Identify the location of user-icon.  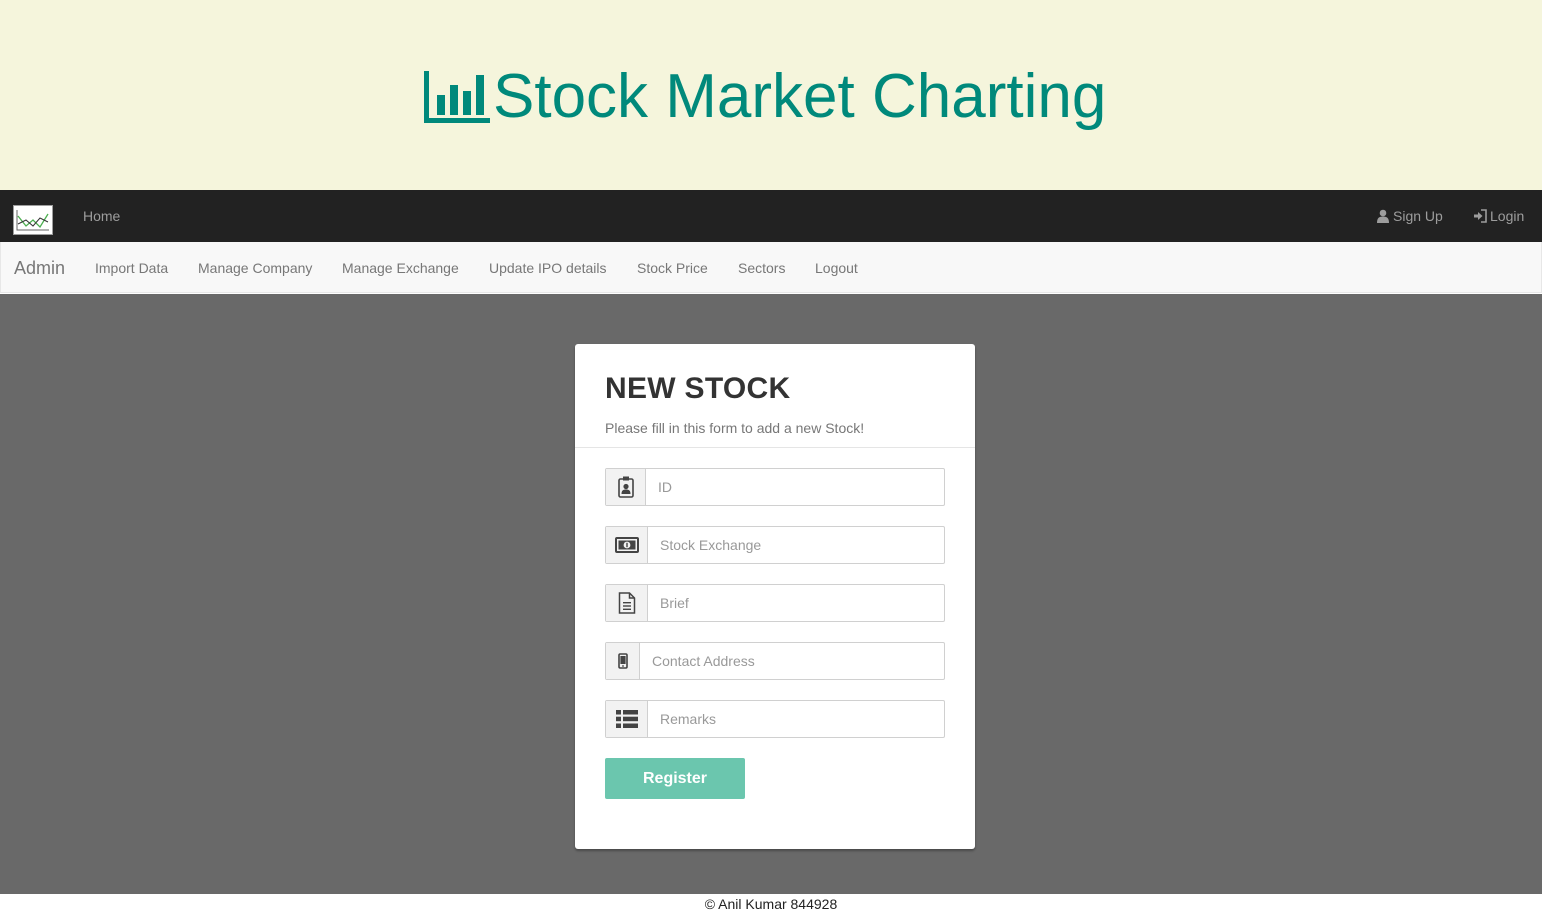
(1383, 218).